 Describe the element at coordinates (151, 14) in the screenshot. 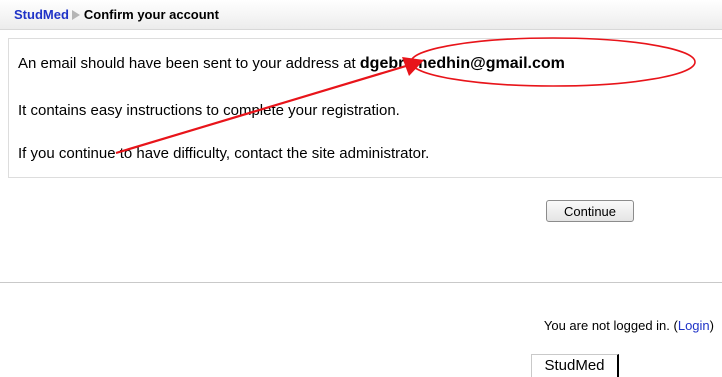

I see `page-title: Confirm your account` at that location.